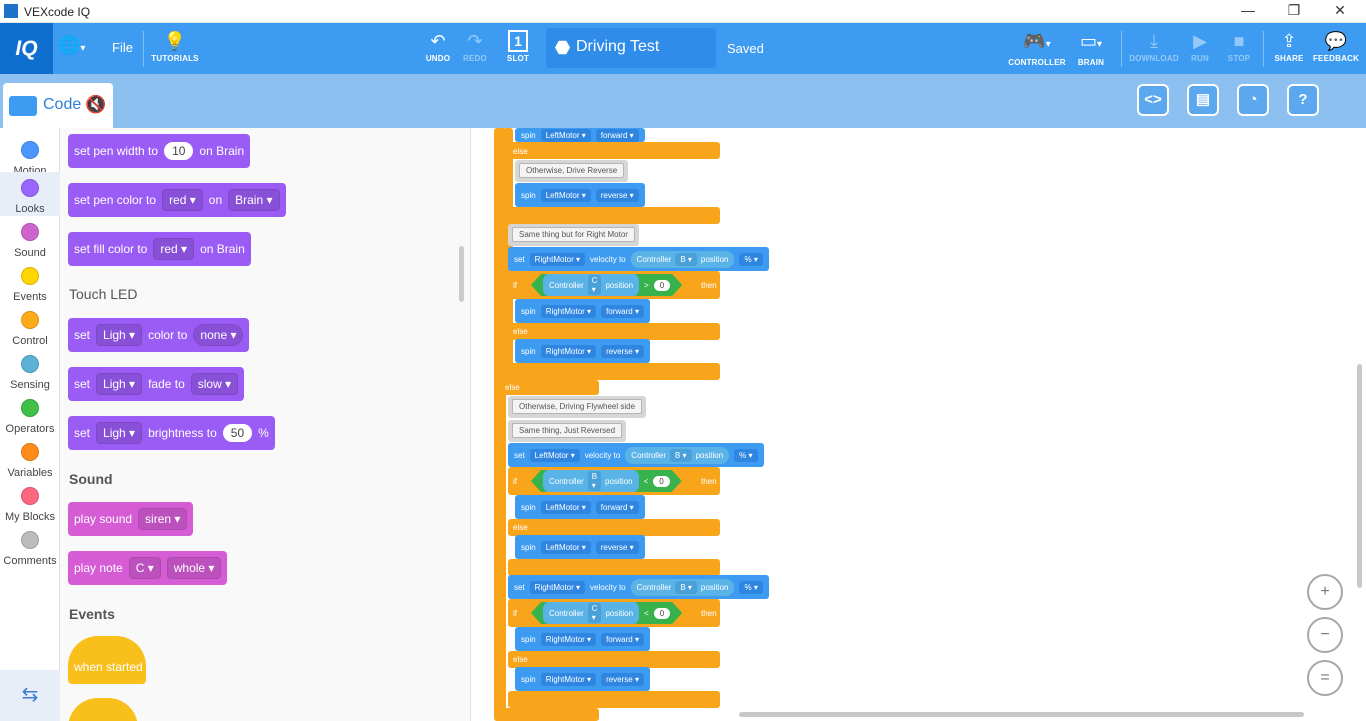  What do you see at coordinates (1021, 714) in the screenshot?
I see `workspace-horizontal-scrollbar` at bounding box center [1021, 714].